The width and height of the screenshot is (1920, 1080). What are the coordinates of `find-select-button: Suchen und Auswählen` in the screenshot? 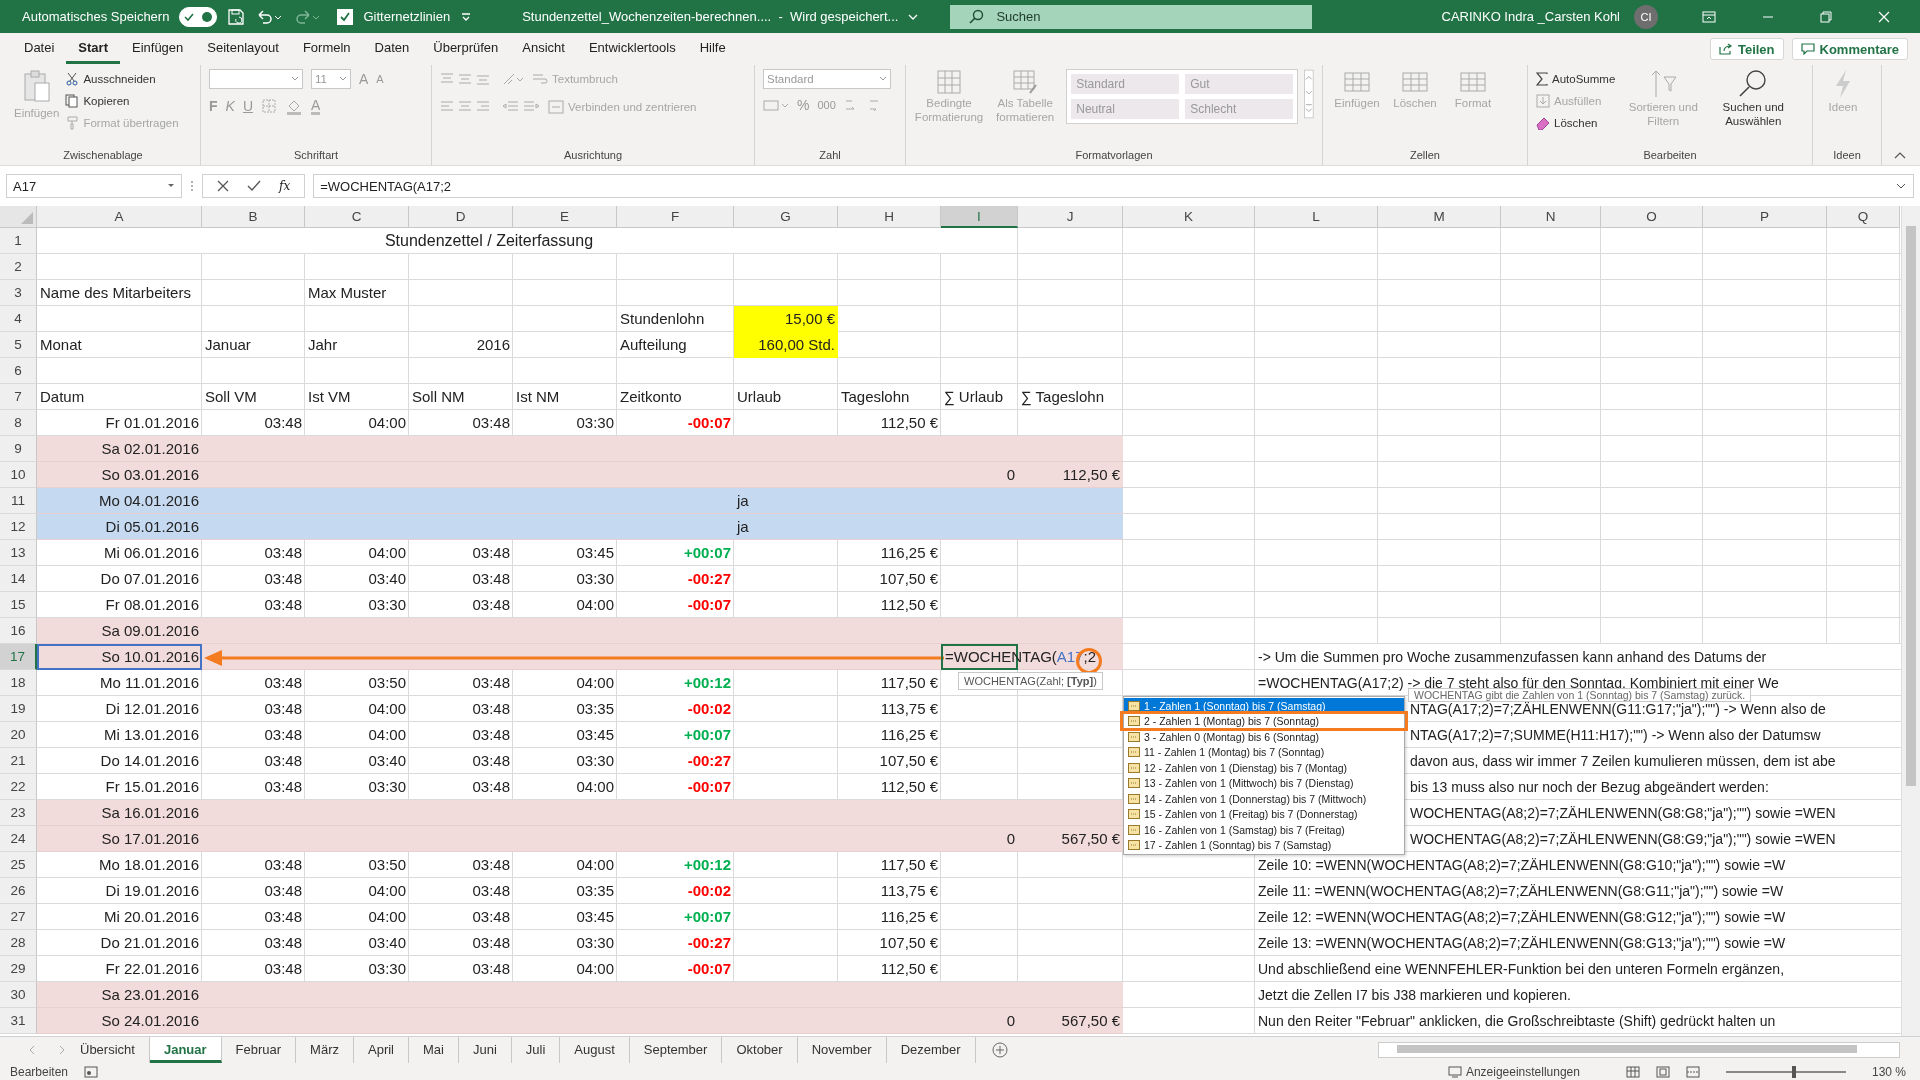 It's located at (1753, 99).